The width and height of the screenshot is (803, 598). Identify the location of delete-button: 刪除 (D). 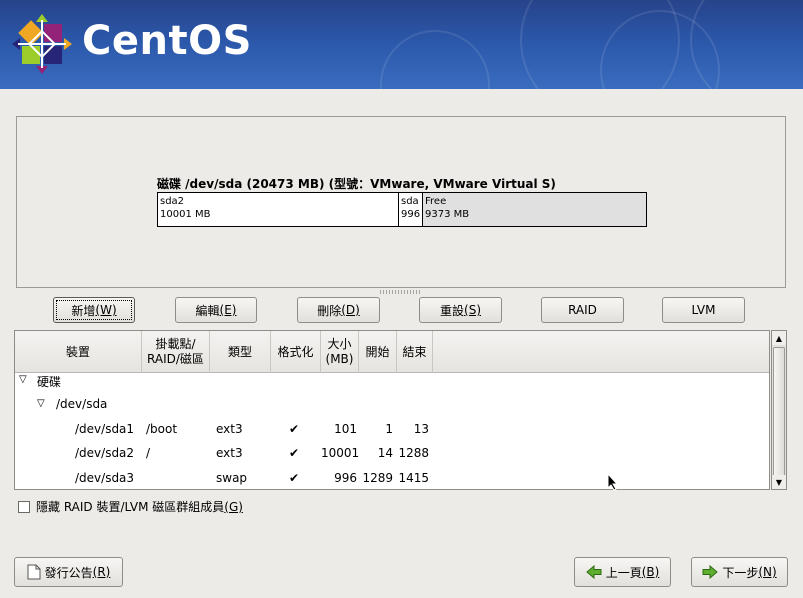
(338, 310).